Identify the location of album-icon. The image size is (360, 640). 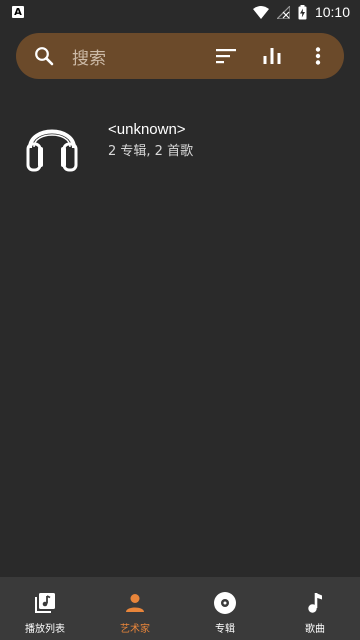
(225, 603).